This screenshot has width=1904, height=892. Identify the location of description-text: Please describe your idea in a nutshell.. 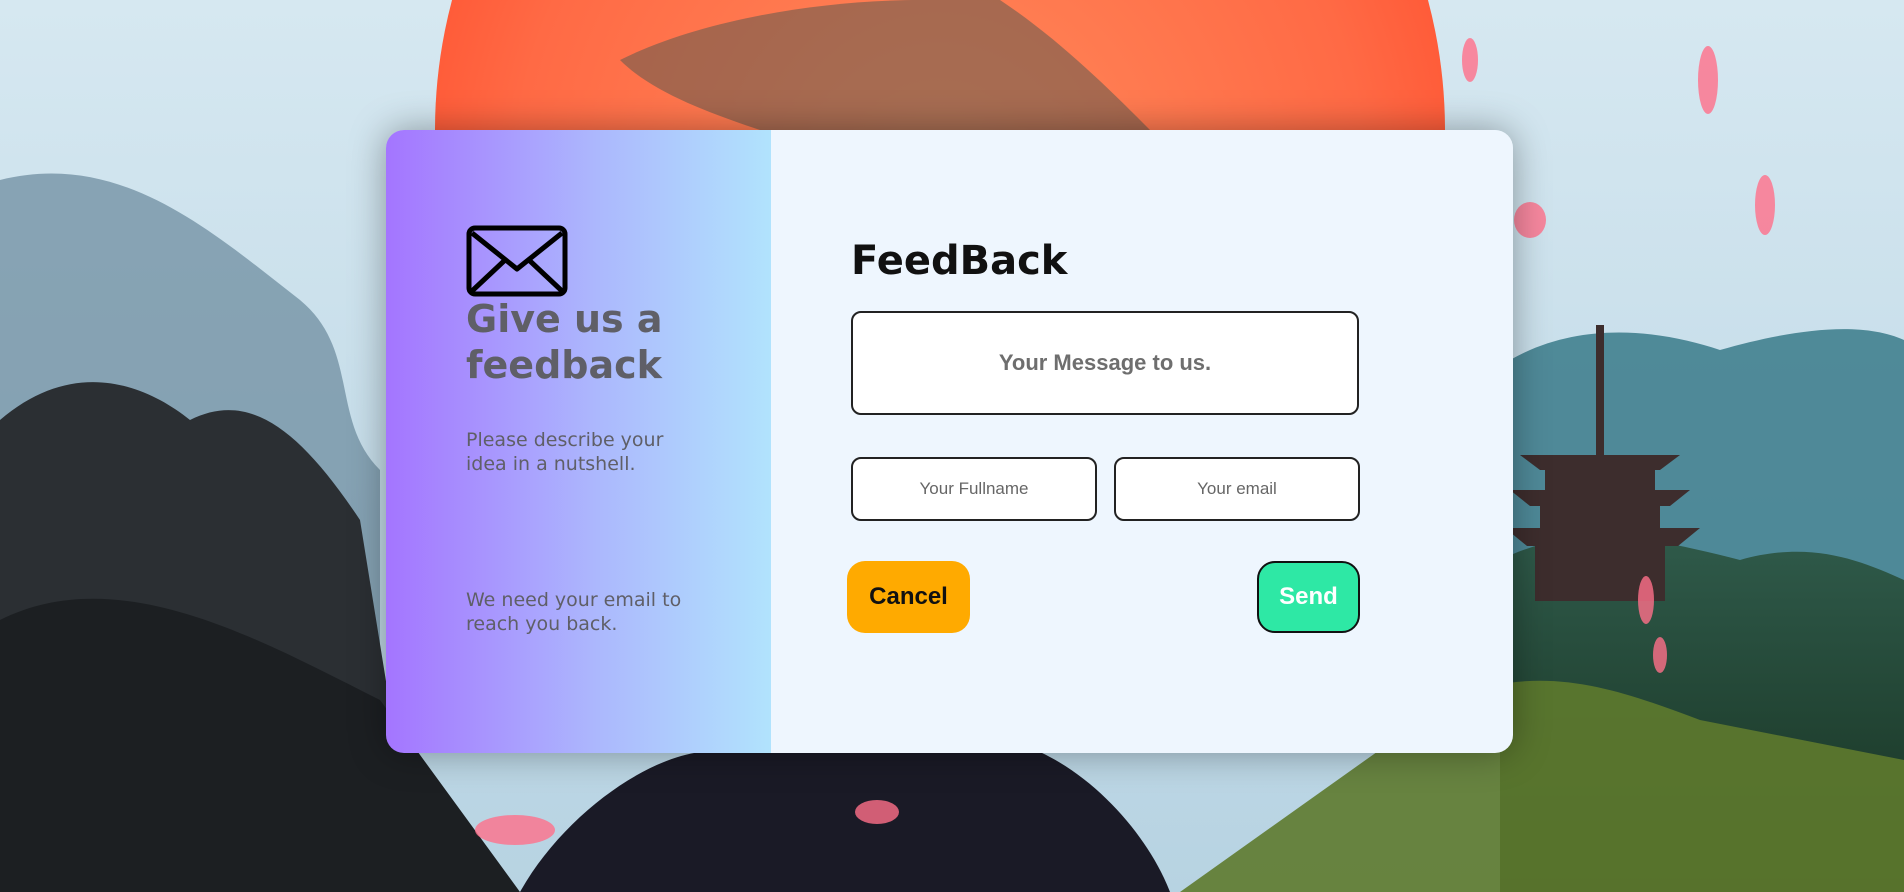
(565, 452).